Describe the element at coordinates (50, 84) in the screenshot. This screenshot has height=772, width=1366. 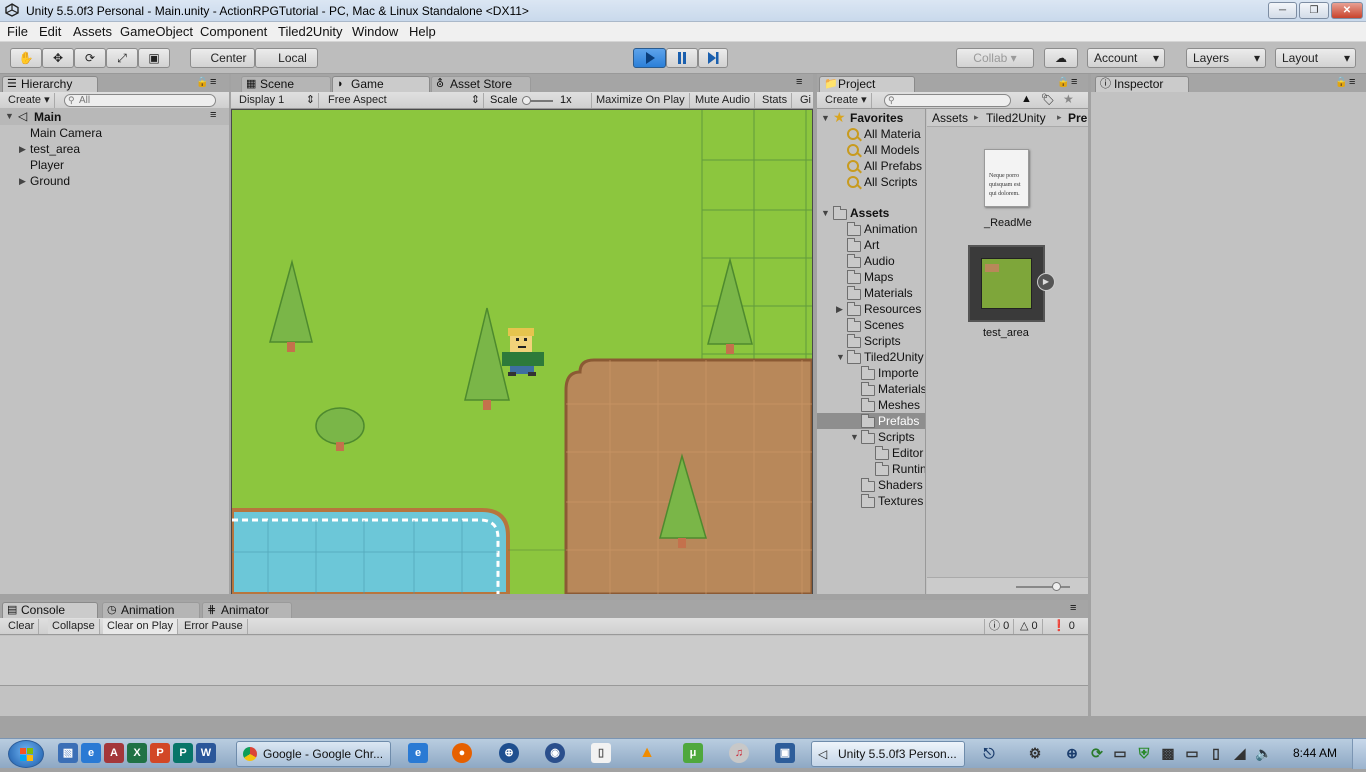
I see `tab-hierarchy: ☰ Hierarchy` at that location.